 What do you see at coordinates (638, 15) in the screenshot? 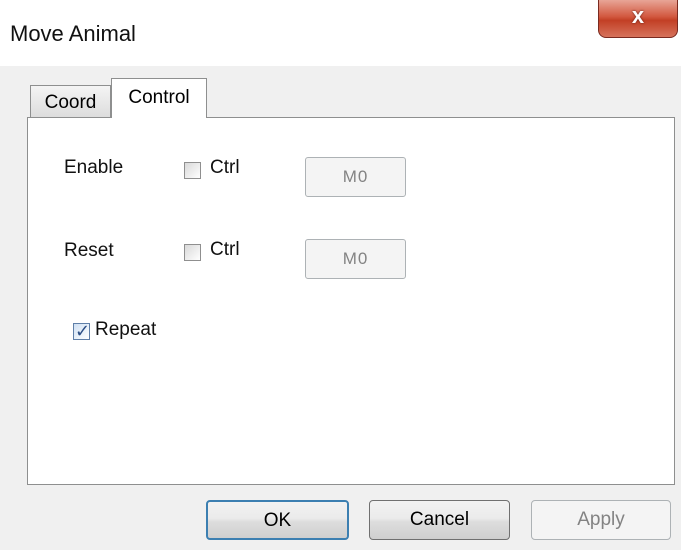
I see `close-icon: x` at bounding box center [638, 15].